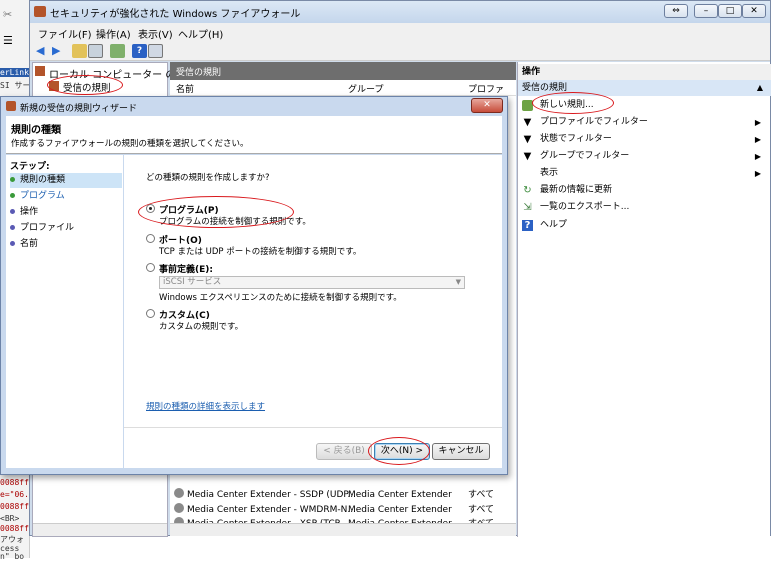 This screenshot has height=561, width=771. I want to click on help-icon: ?, so click(527, 225).